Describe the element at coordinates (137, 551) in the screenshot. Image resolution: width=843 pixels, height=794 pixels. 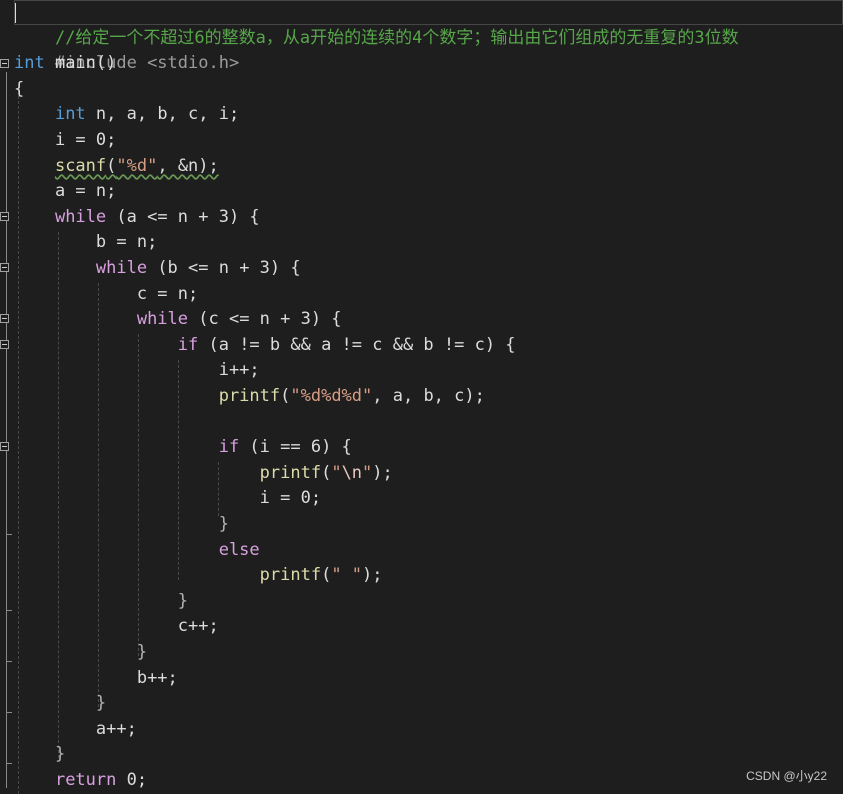
I see `code-line-22: else` at that location.